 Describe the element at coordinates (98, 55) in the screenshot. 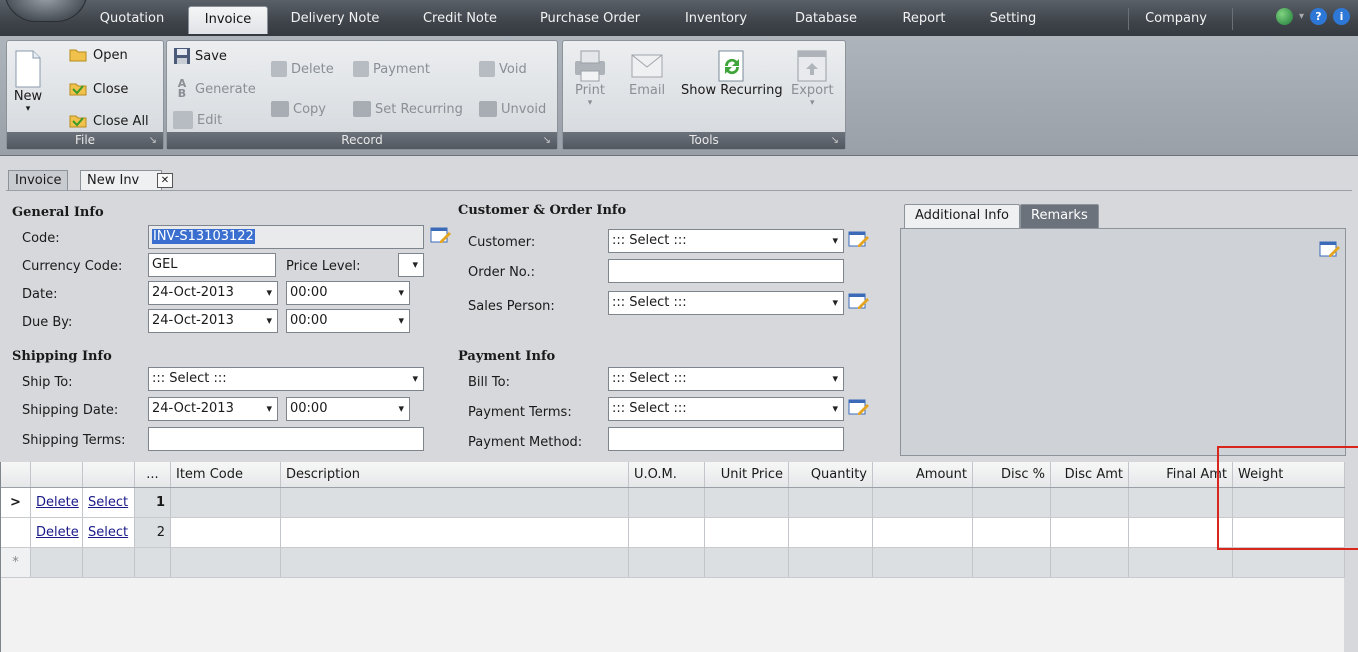

I see `open-button: Open` at that location.